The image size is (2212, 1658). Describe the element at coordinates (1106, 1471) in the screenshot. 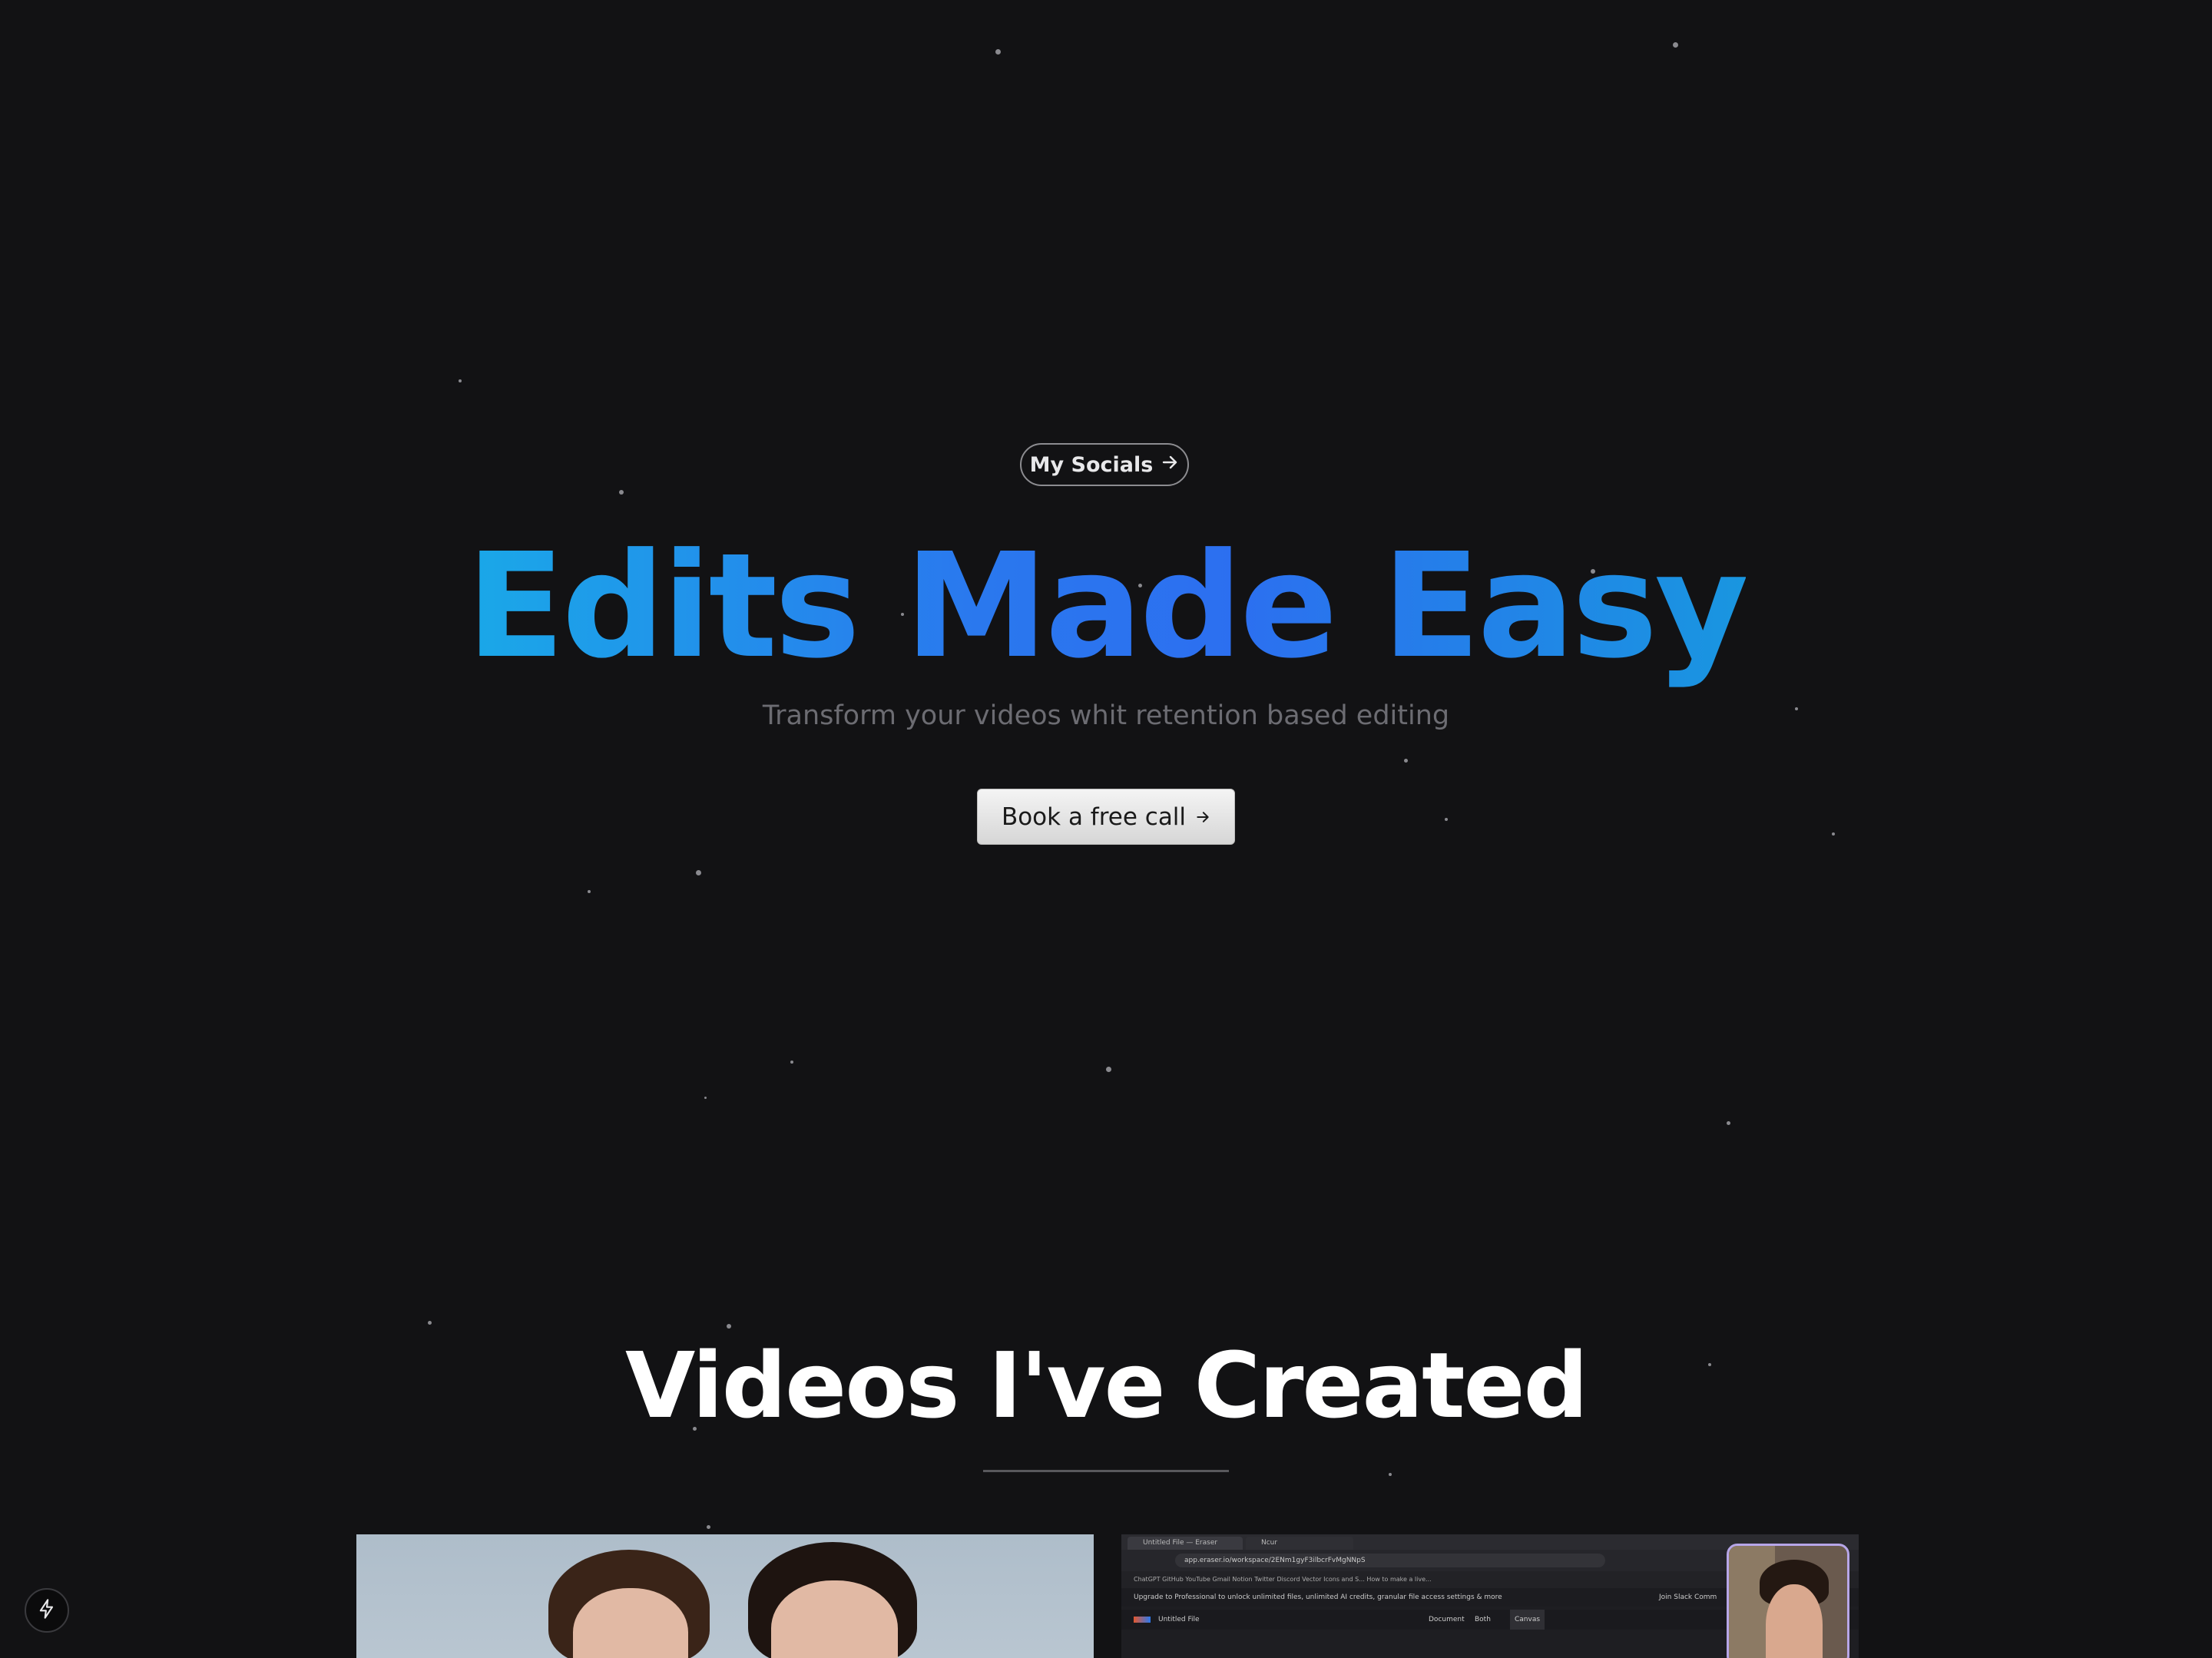

I see `section-divider` at that location.